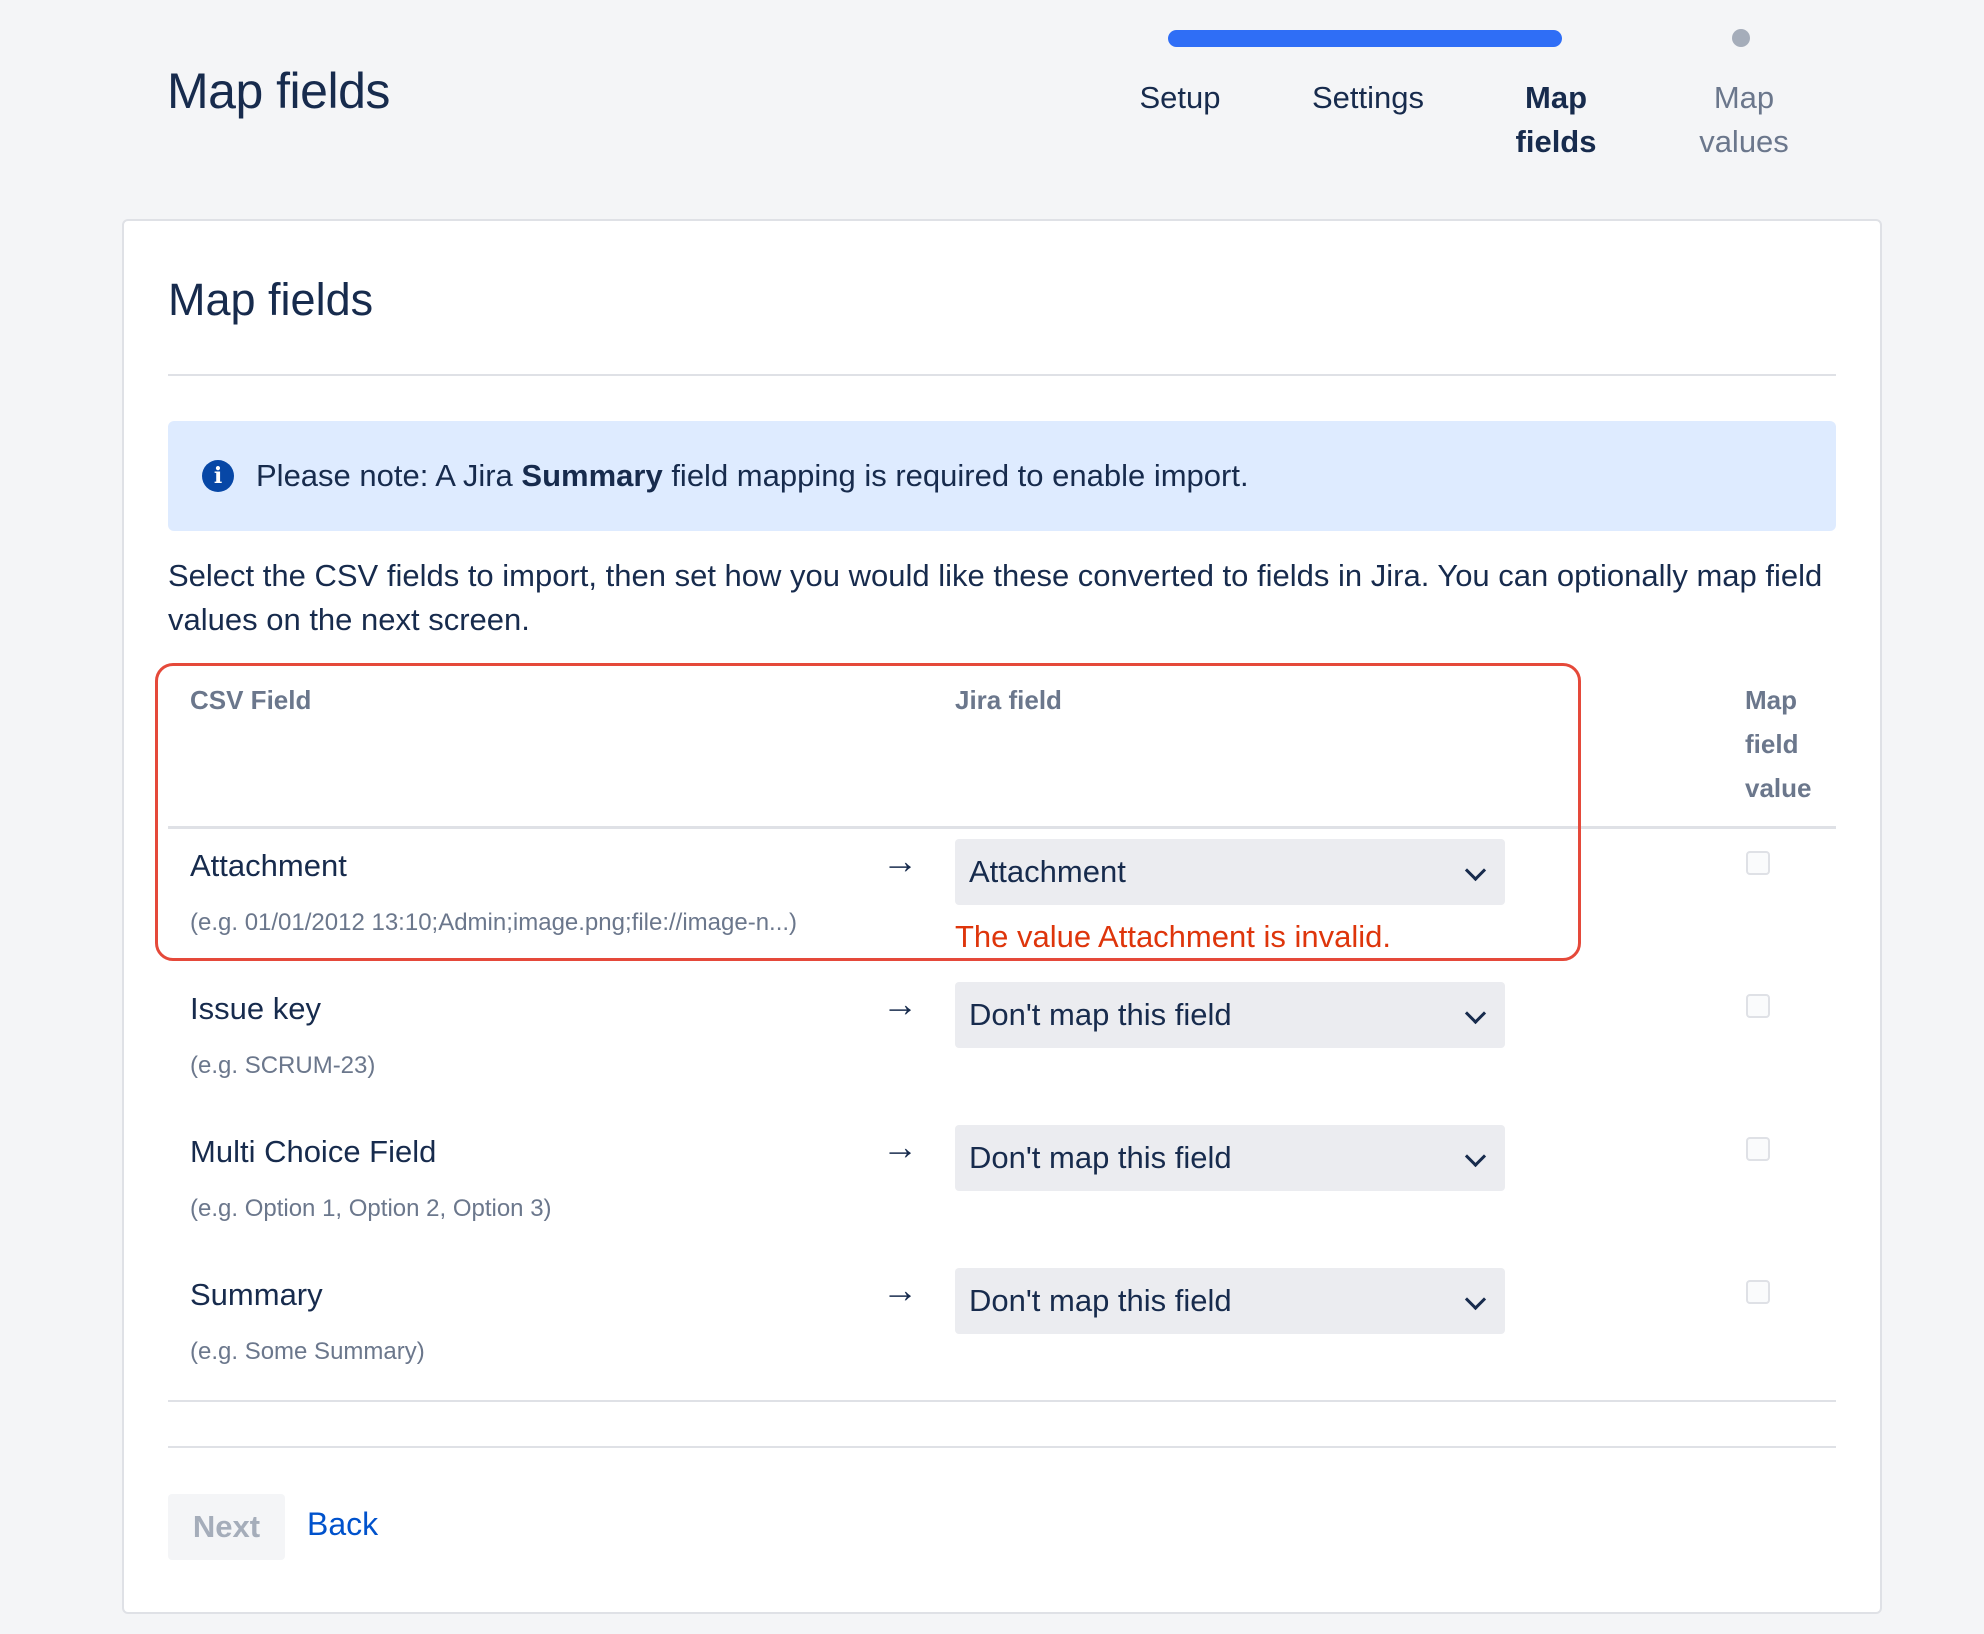 The height and width of the screenshot is (1634, 1984). Describe the element at coordinates (271, 299) in the screenshot. I see `card-title: Map fields` at that location.